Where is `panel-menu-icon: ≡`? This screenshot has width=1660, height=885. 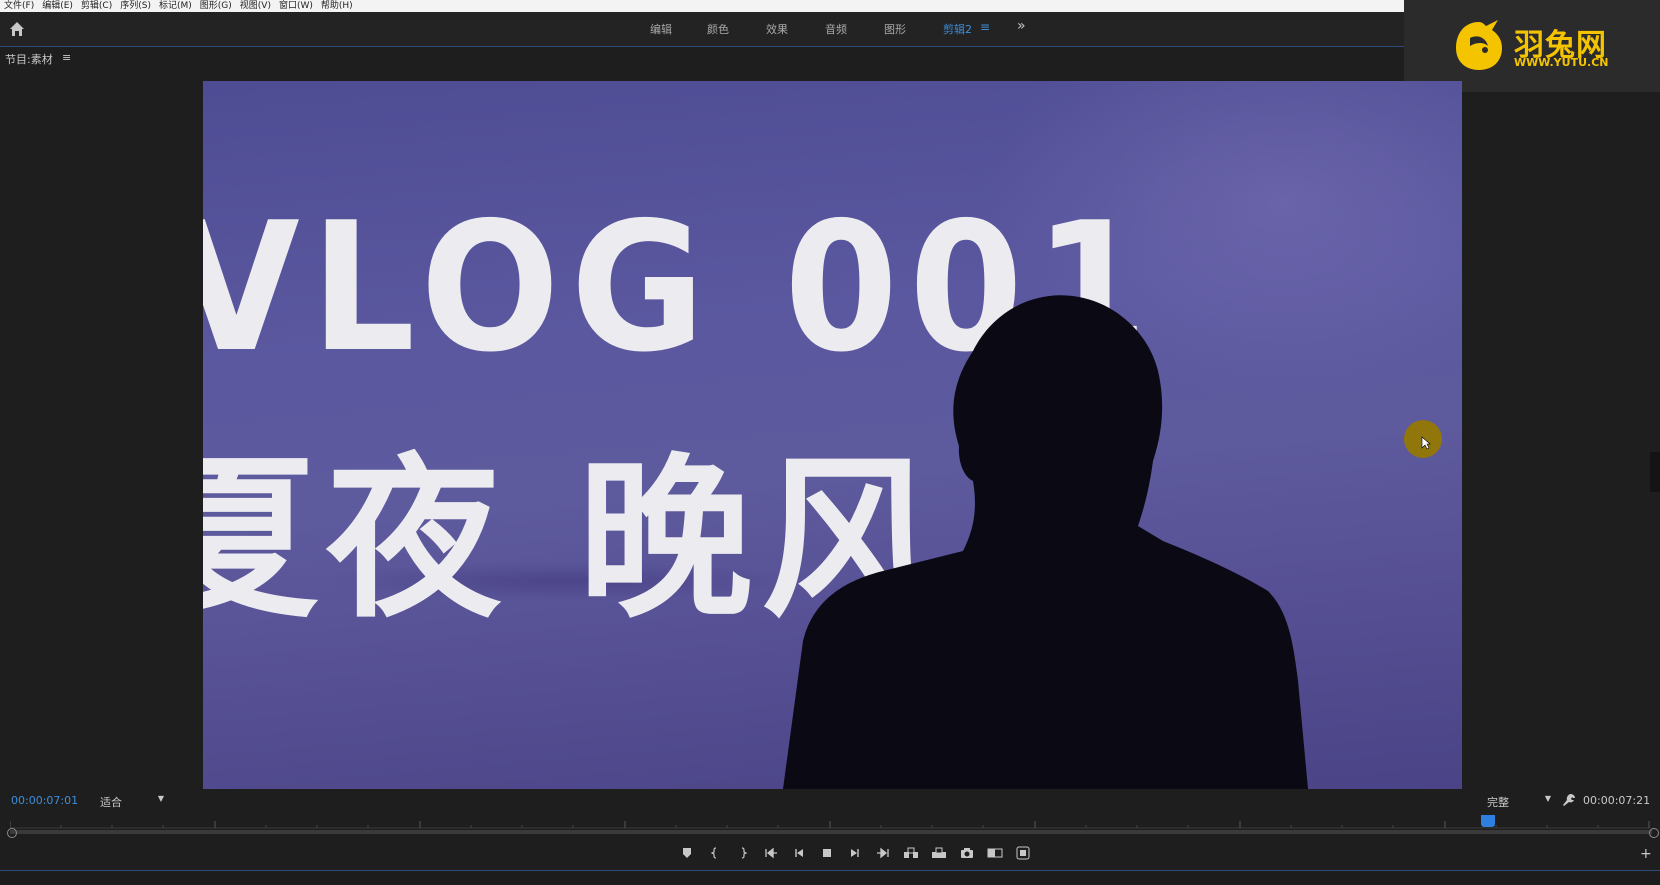
panel-menu-icon: ≡ is located at coordinates (66, 57).